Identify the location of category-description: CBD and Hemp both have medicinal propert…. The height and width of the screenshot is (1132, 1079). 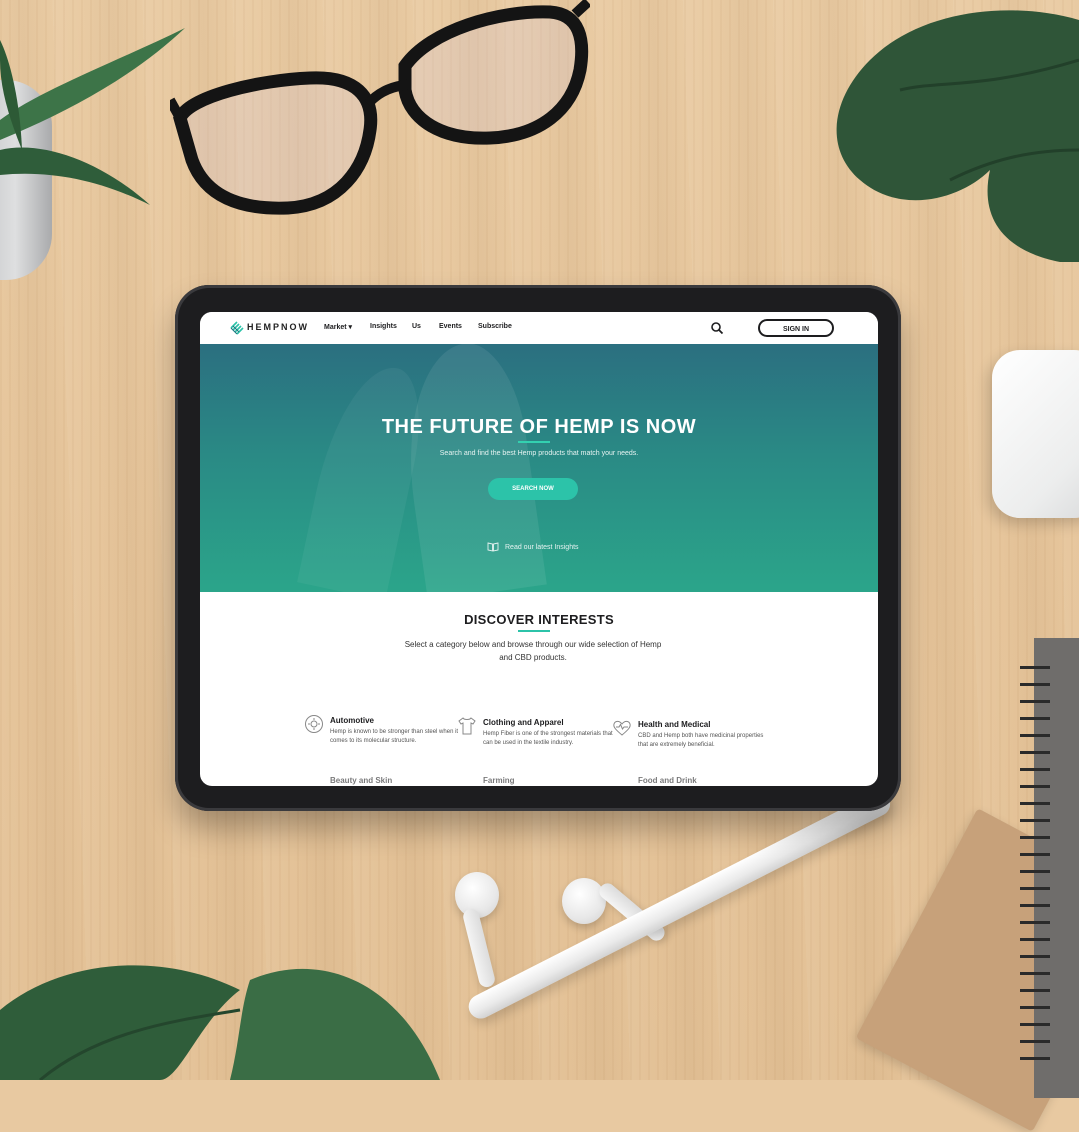
(701, 740).